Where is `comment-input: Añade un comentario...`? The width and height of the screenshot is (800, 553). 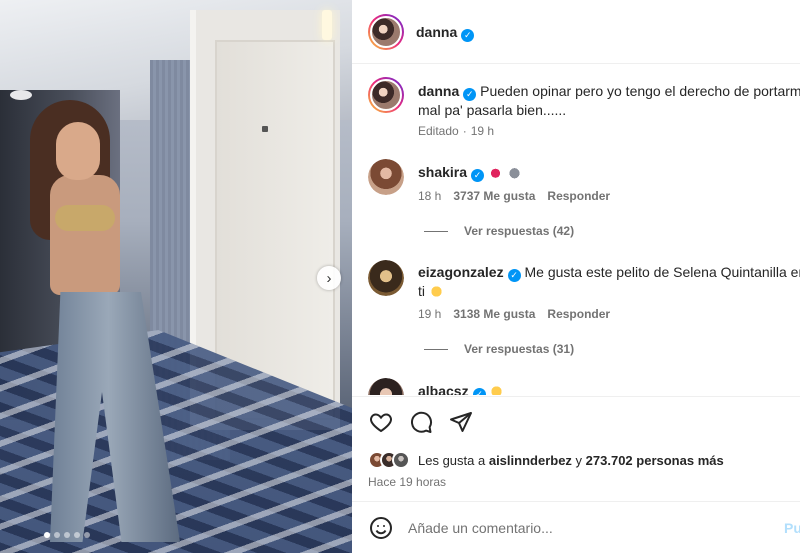
comment-input: Añade un comentario... is located at coordinates (480, 528).